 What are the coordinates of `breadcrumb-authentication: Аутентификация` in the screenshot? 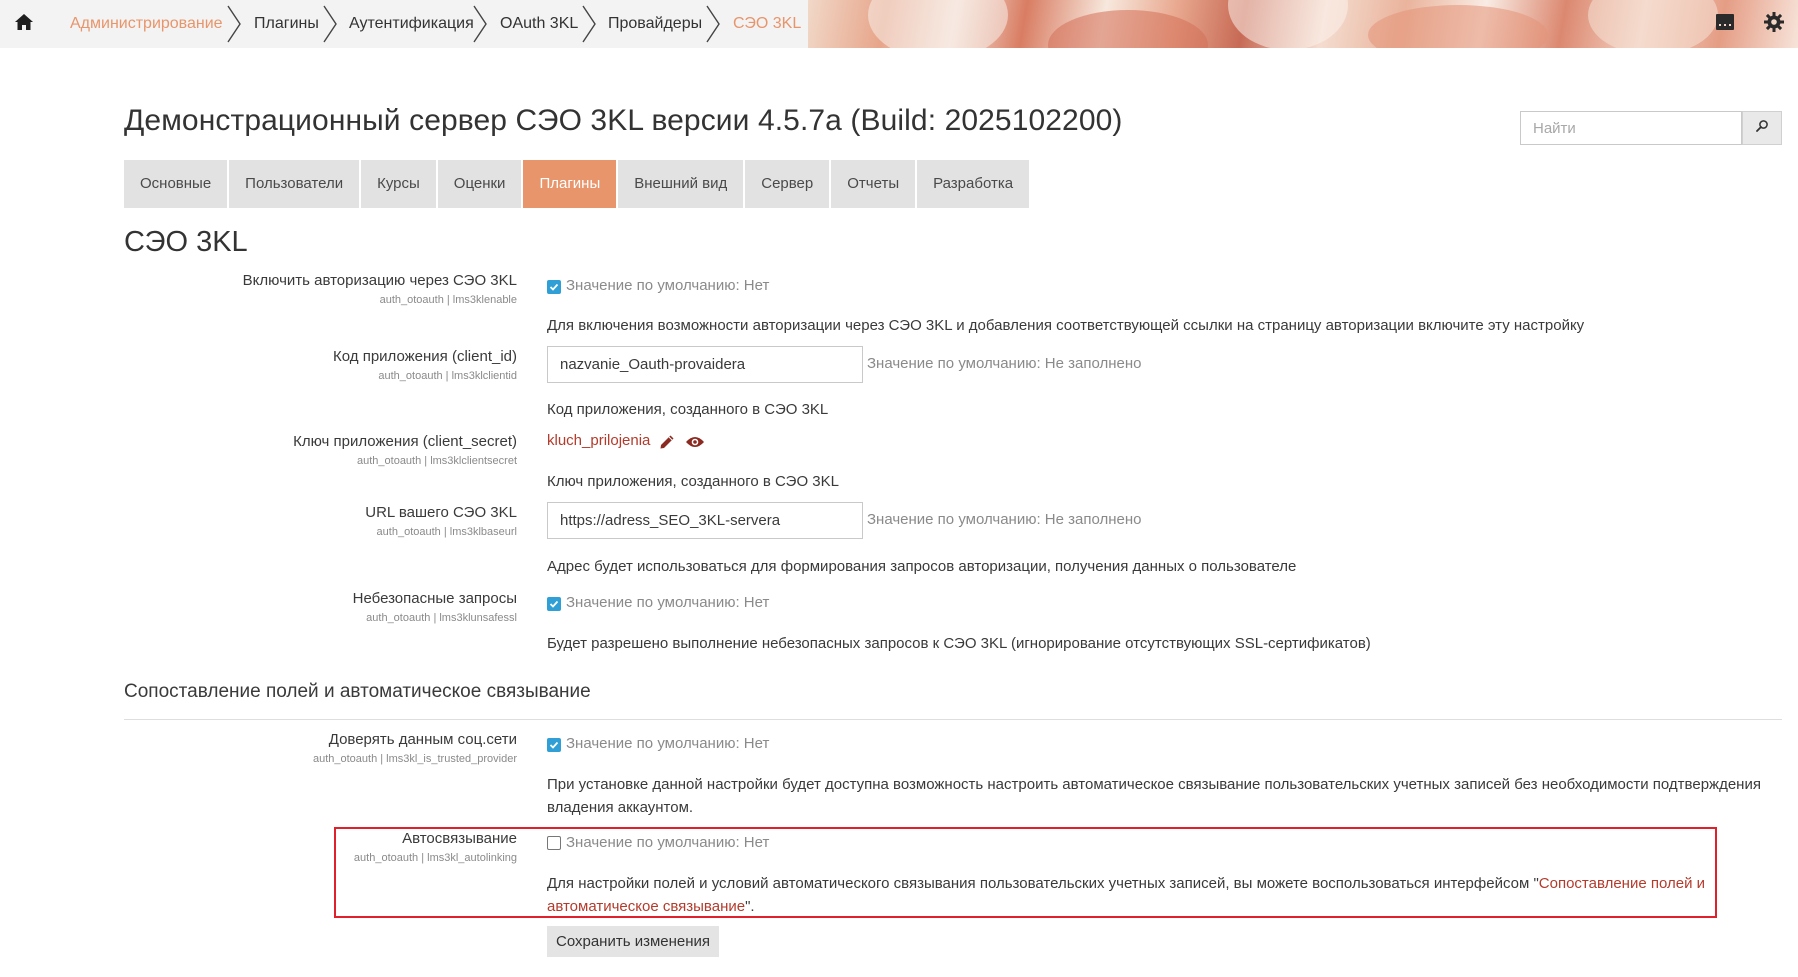 It's located at (411, 24).